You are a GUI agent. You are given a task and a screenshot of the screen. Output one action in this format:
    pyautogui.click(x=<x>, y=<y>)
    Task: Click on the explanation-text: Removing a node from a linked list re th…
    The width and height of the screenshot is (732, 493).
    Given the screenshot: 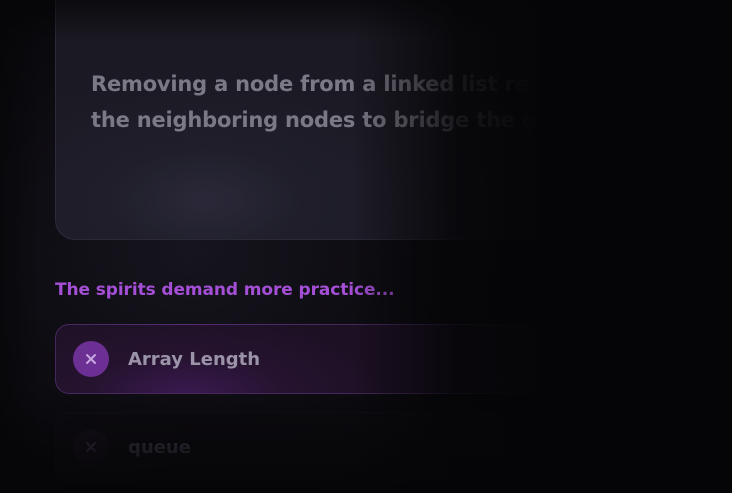 What is the action you would take?
    pyautogui.click(x=391, y=102)
    